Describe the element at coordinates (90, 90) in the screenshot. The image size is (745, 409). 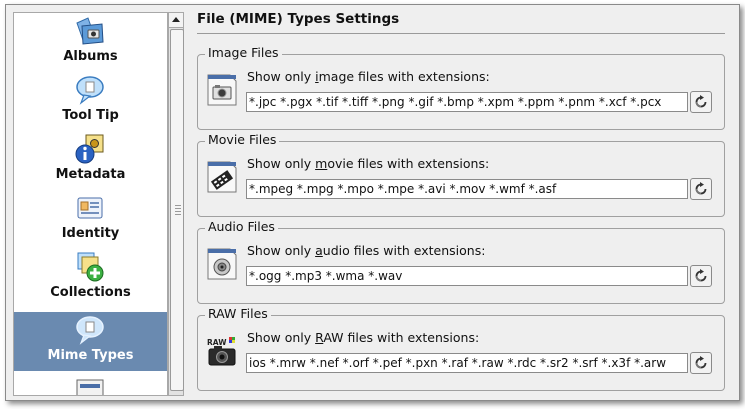
I see `tooltip-icon` at that location.